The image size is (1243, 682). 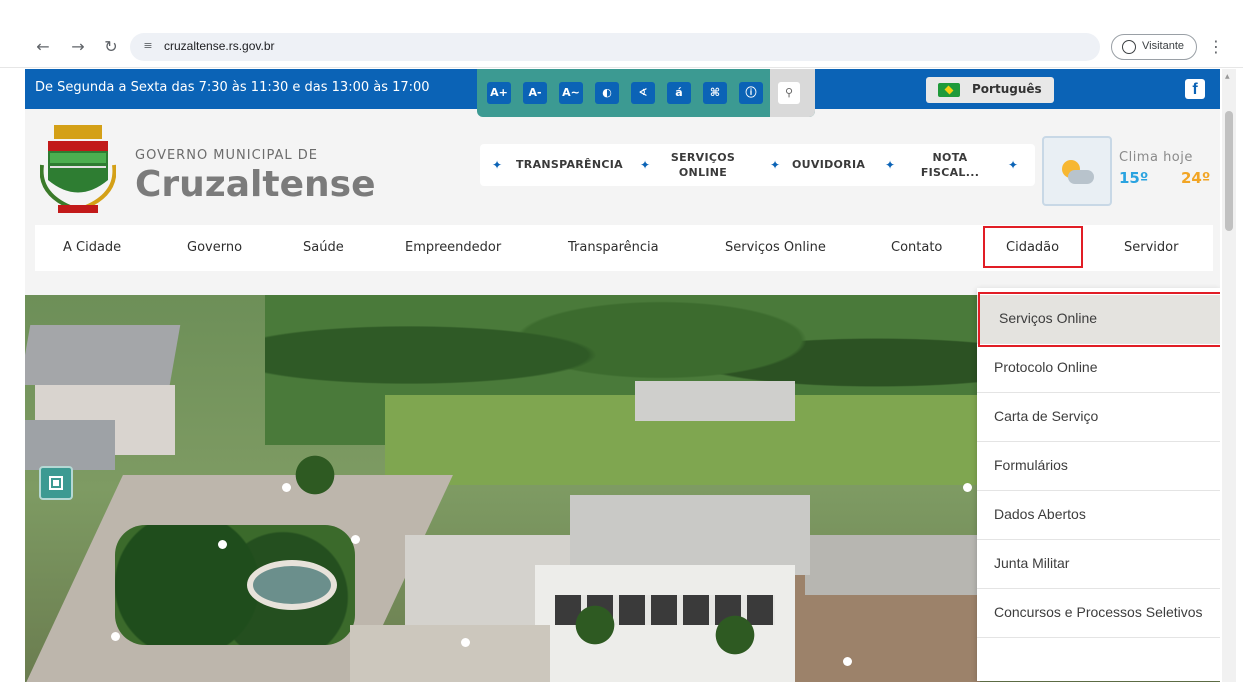 What do you see at coordinates (1031, 465) in the screenshot?
I see `dropdown-item-label: Formulários` at bounding box center [1031, 465].